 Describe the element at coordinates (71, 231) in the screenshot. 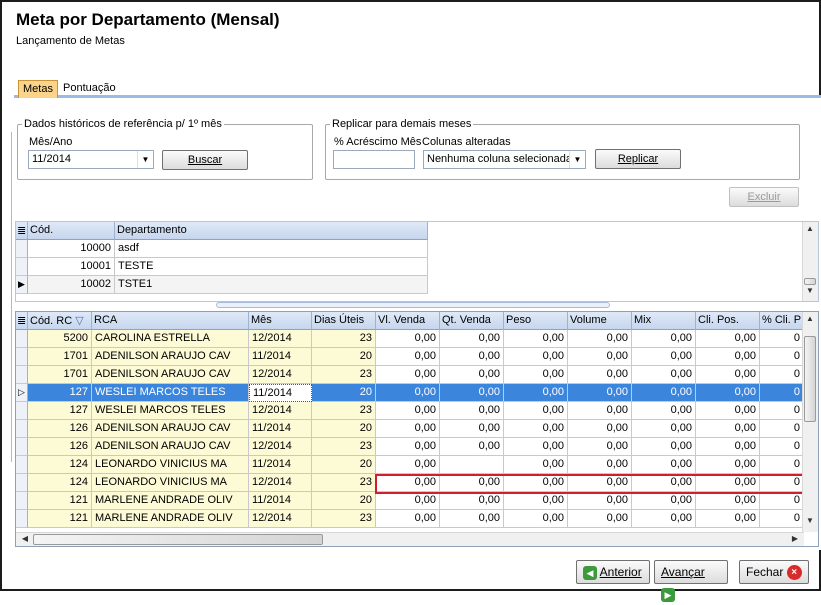

I see `col-header-cod: Cód.` at that location.